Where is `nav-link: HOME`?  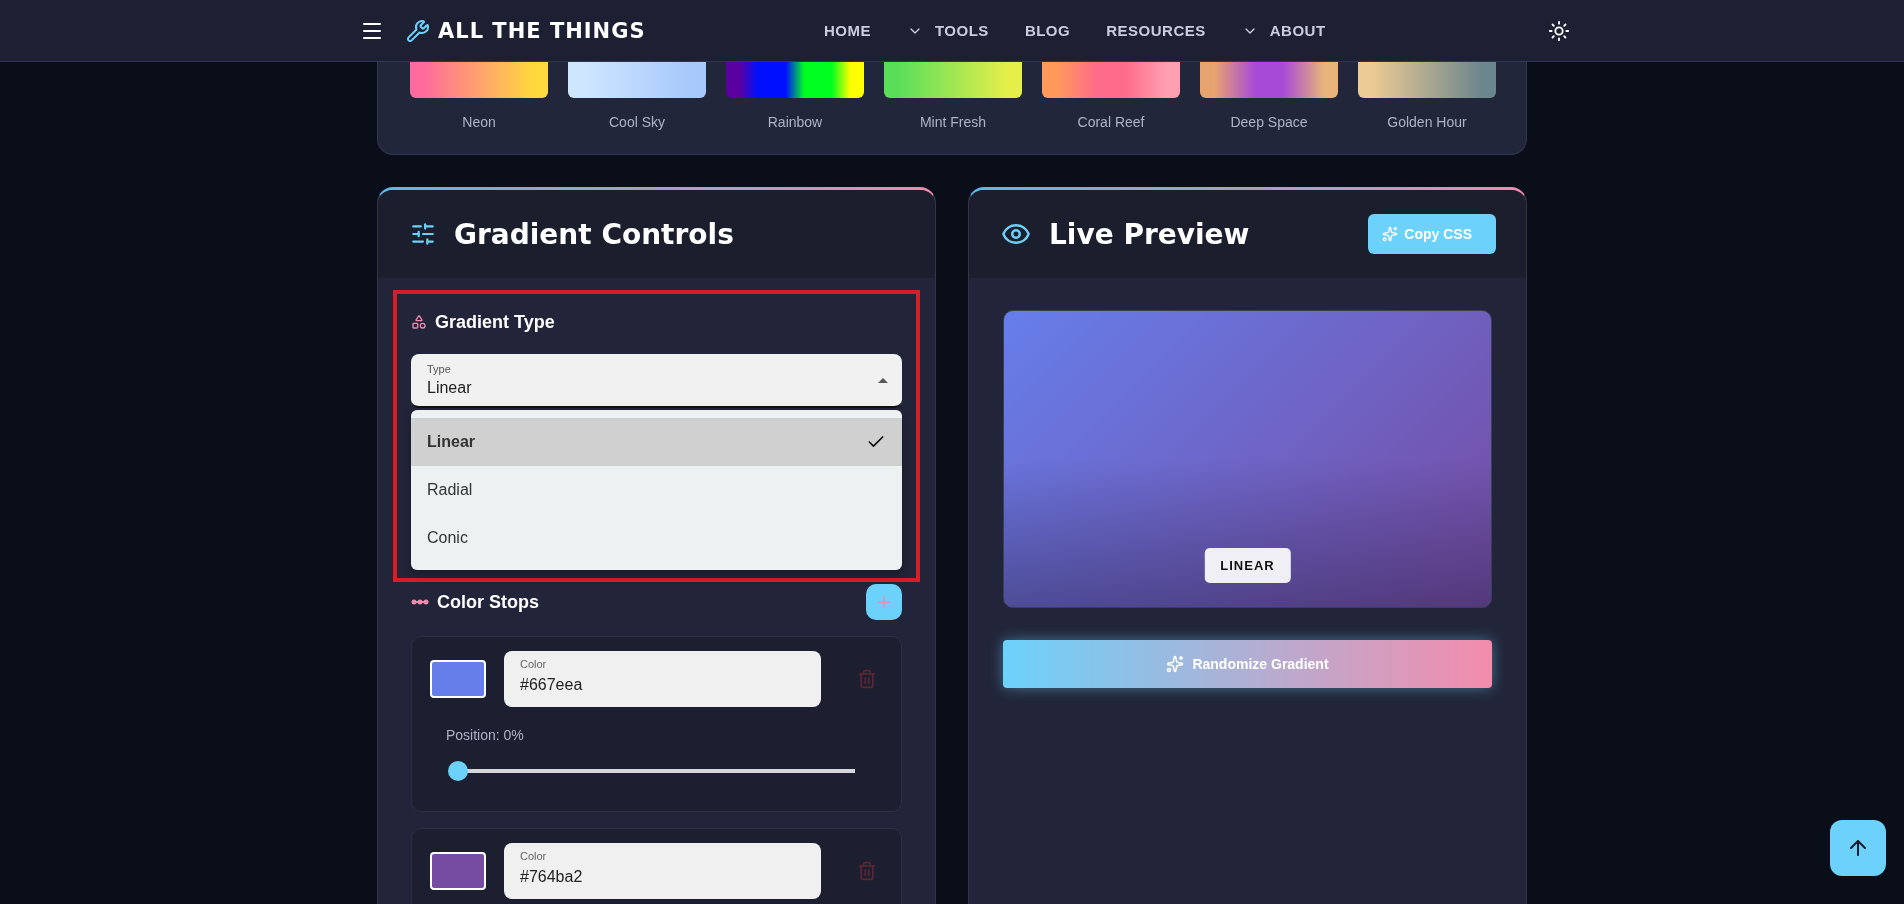
nav-link: HOME is located at coordinates (847, 30).